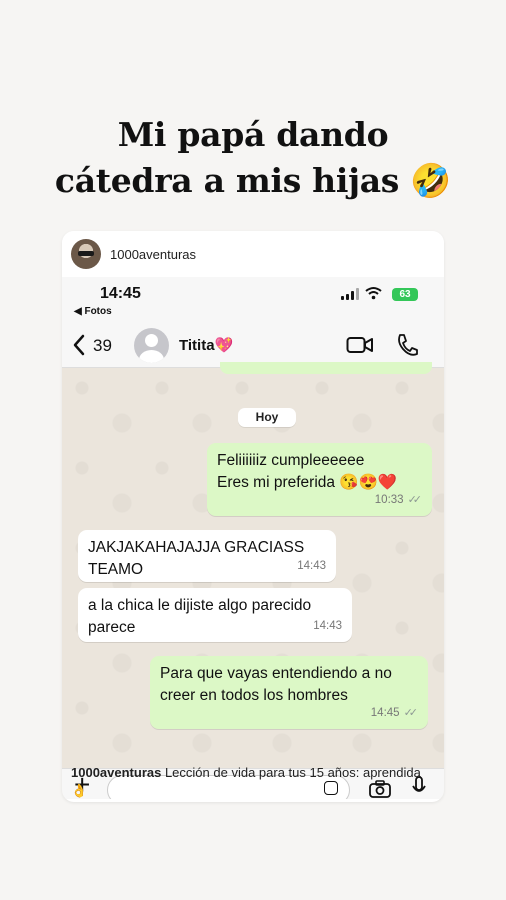  What do you see at coordinates (253, 158) in the screenshot?
I see `headline: Mi papá dando cátedra a mis hijas 🤣` at bounding box center [253, 158].